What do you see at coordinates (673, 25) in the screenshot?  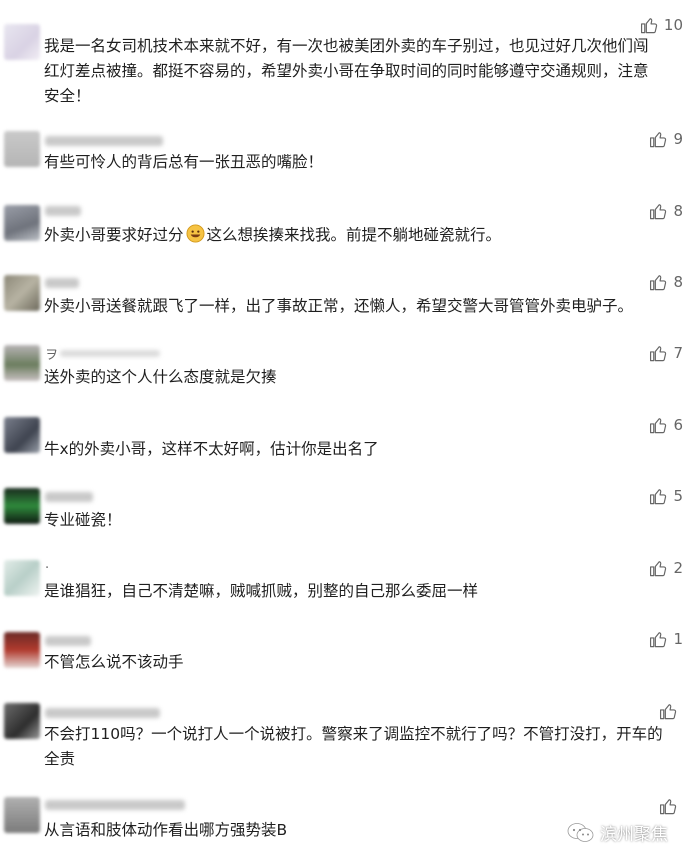 I see `like-count: 10` at bounding box center [673, 25].